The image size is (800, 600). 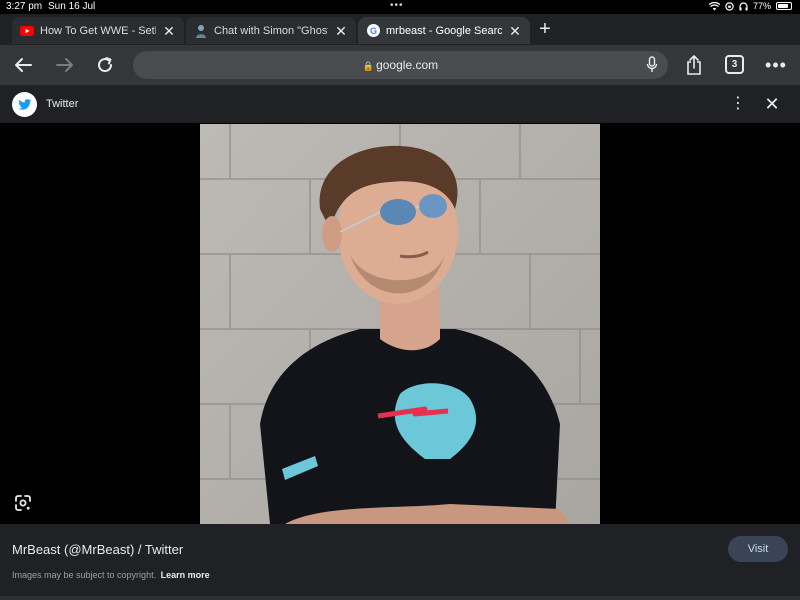 What do you see at coordinates (545, 29) in the screenshot?
I see `new-tab-icon: +` at bounding box center [545, 29].